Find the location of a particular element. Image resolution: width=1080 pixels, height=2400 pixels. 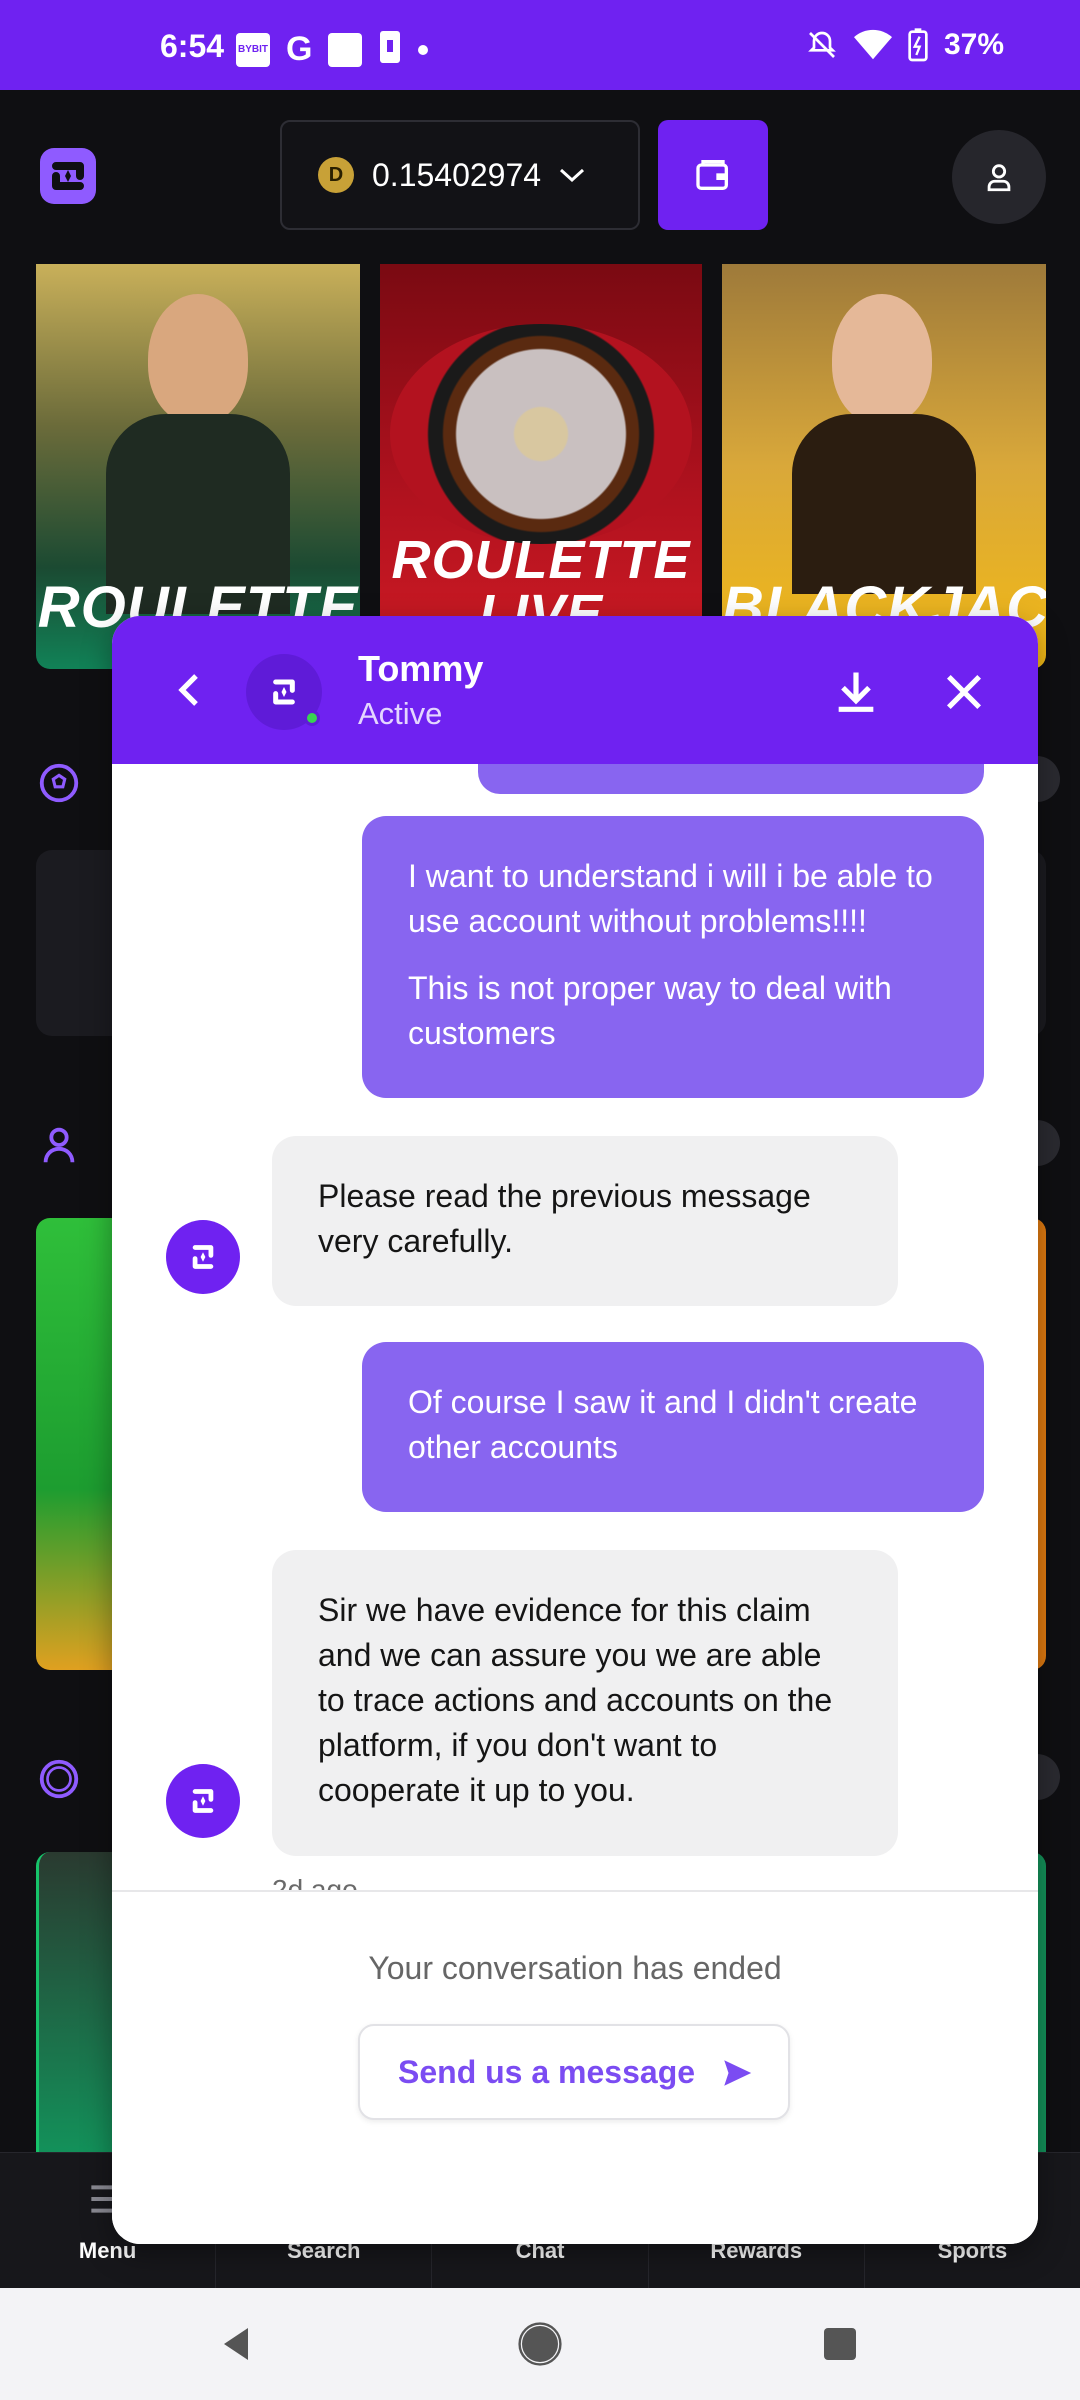

message-timestamp: 2d ago. is located at coordinates (319, 1882).